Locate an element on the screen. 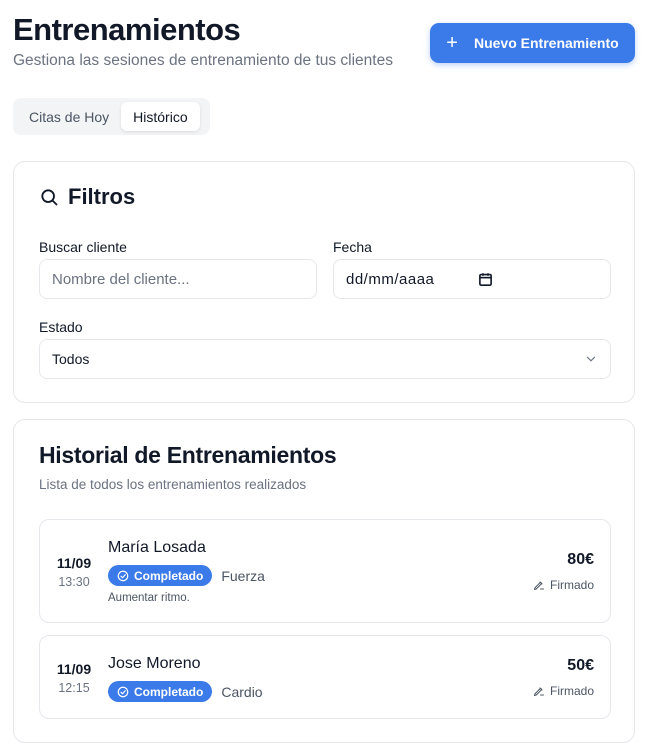  session-date: 11/09 13:30 is located at coordinates (74, 572).